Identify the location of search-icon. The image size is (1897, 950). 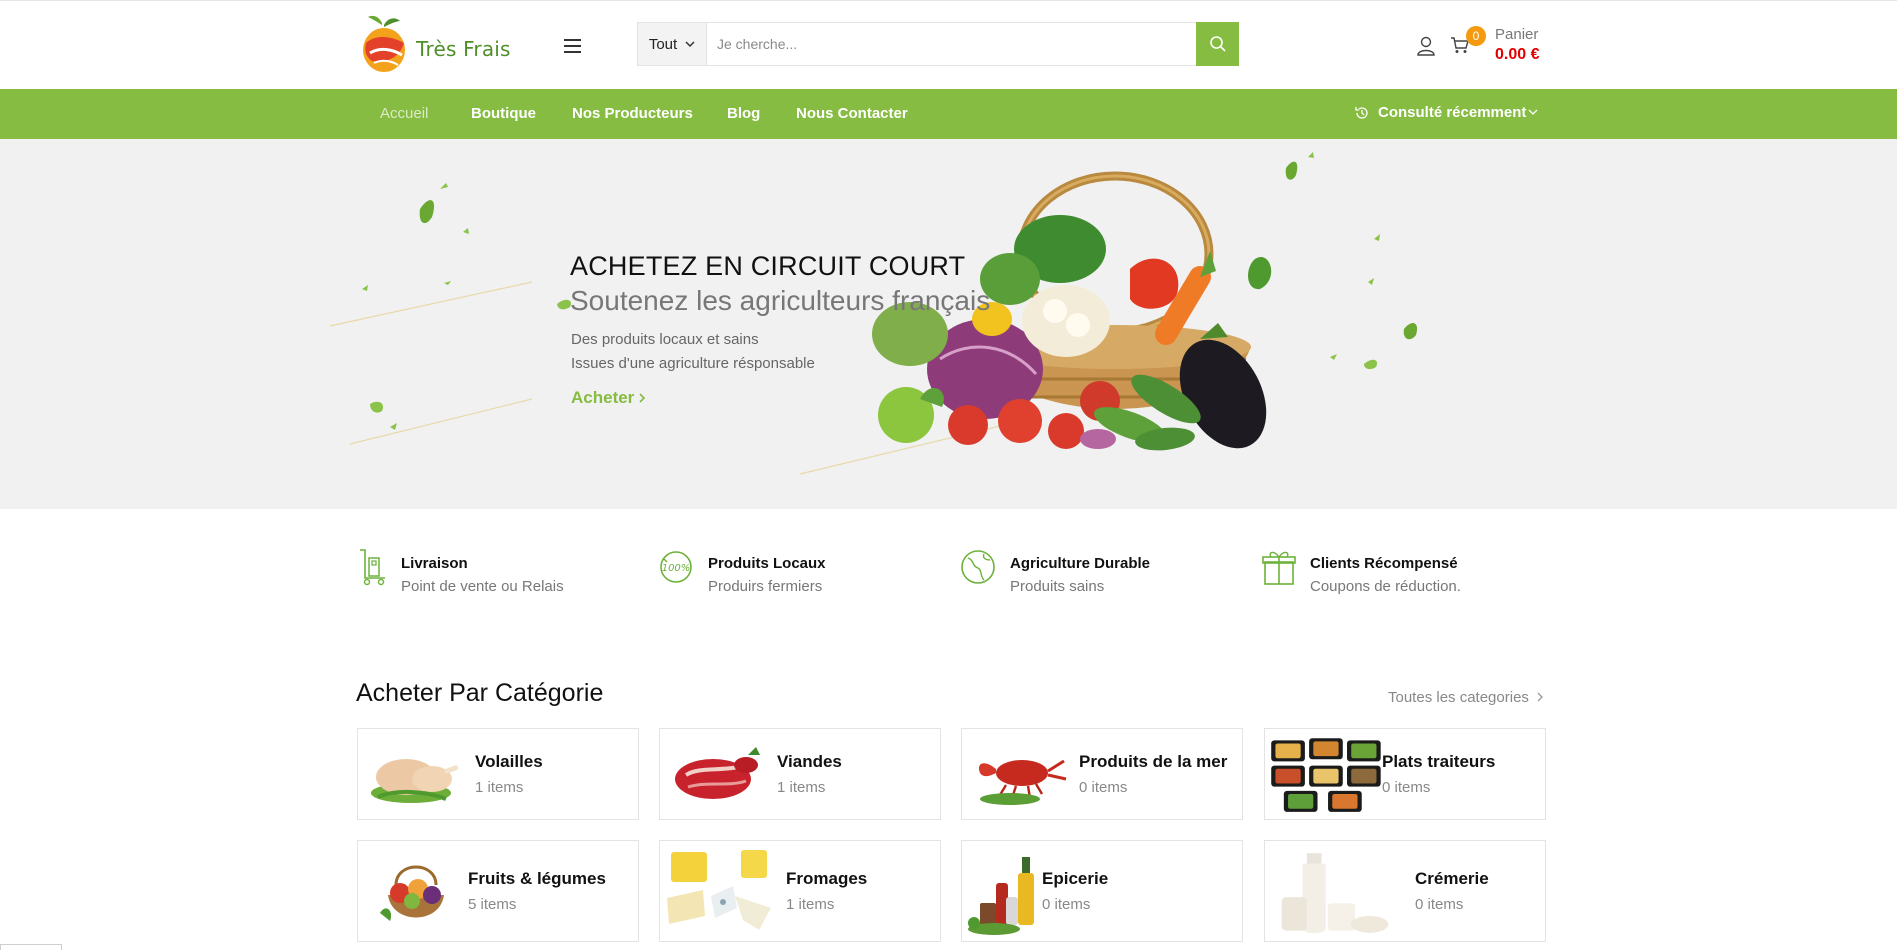
(1217, 44).